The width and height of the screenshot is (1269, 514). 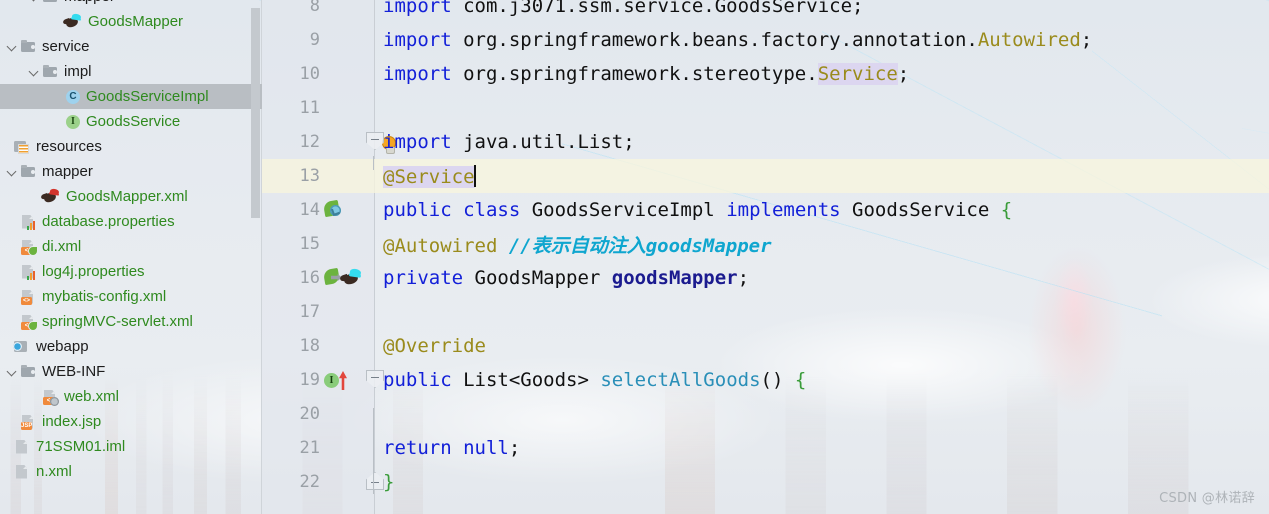 What do you see at coordinates (777, 380) in the screenshot?
I see `code-token: ()` at bounding box center [777, 380].